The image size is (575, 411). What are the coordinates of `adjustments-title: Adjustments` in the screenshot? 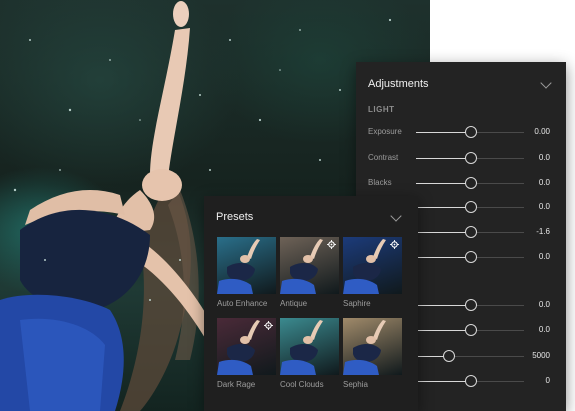 It's located at (398, 84).